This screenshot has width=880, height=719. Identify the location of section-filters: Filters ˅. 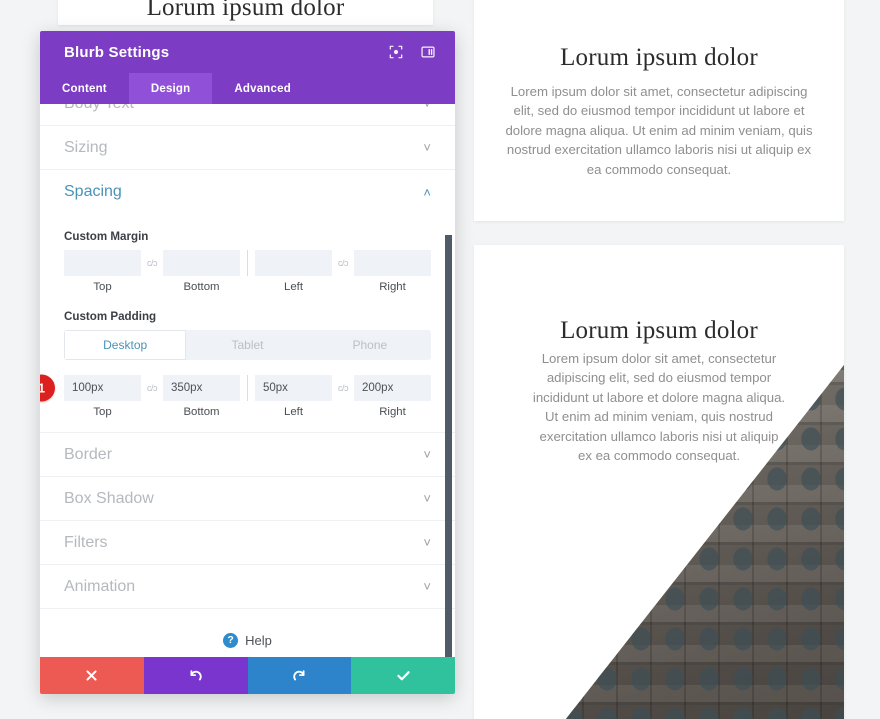
(247, 543).